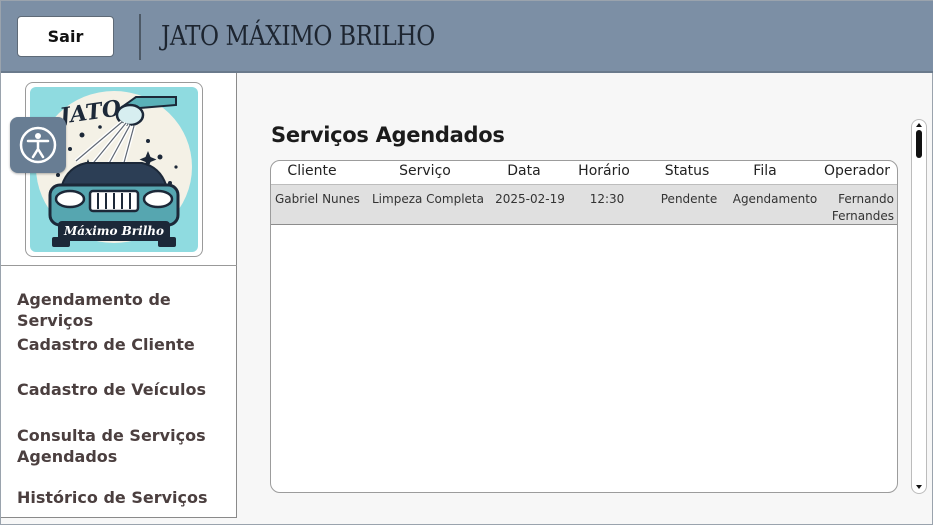 The width and height of the screenshot is (933, 525). Describe the element at coordinates (124, 344) in the screenshot. I see `sidebar-item-cadastro-cliente: Cadastro de Cliente` at that location.